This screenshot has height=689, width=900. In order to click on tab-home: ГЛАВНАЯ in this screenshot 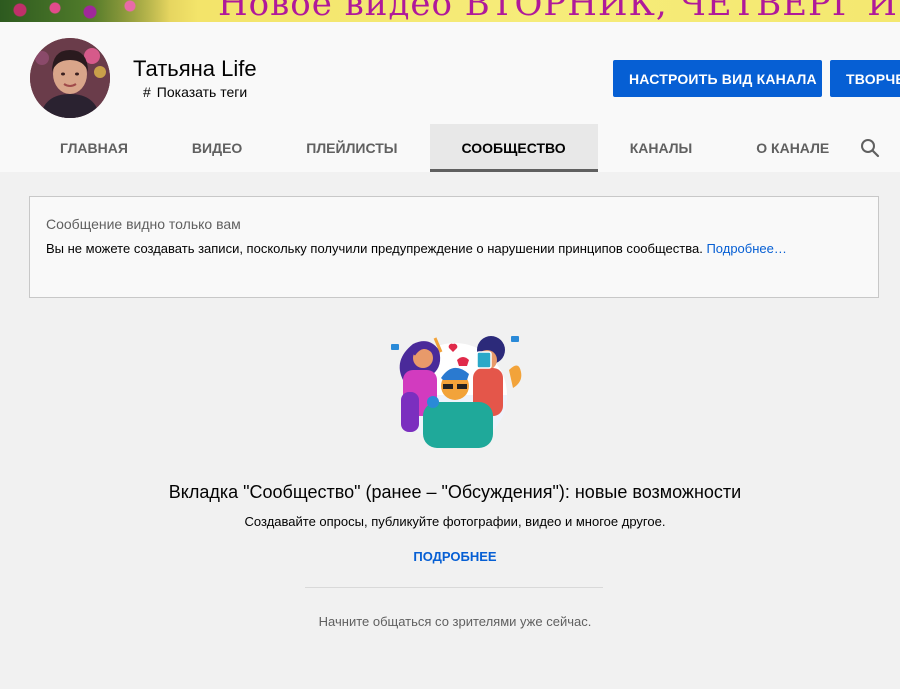, I will do `click(94, 148)`.